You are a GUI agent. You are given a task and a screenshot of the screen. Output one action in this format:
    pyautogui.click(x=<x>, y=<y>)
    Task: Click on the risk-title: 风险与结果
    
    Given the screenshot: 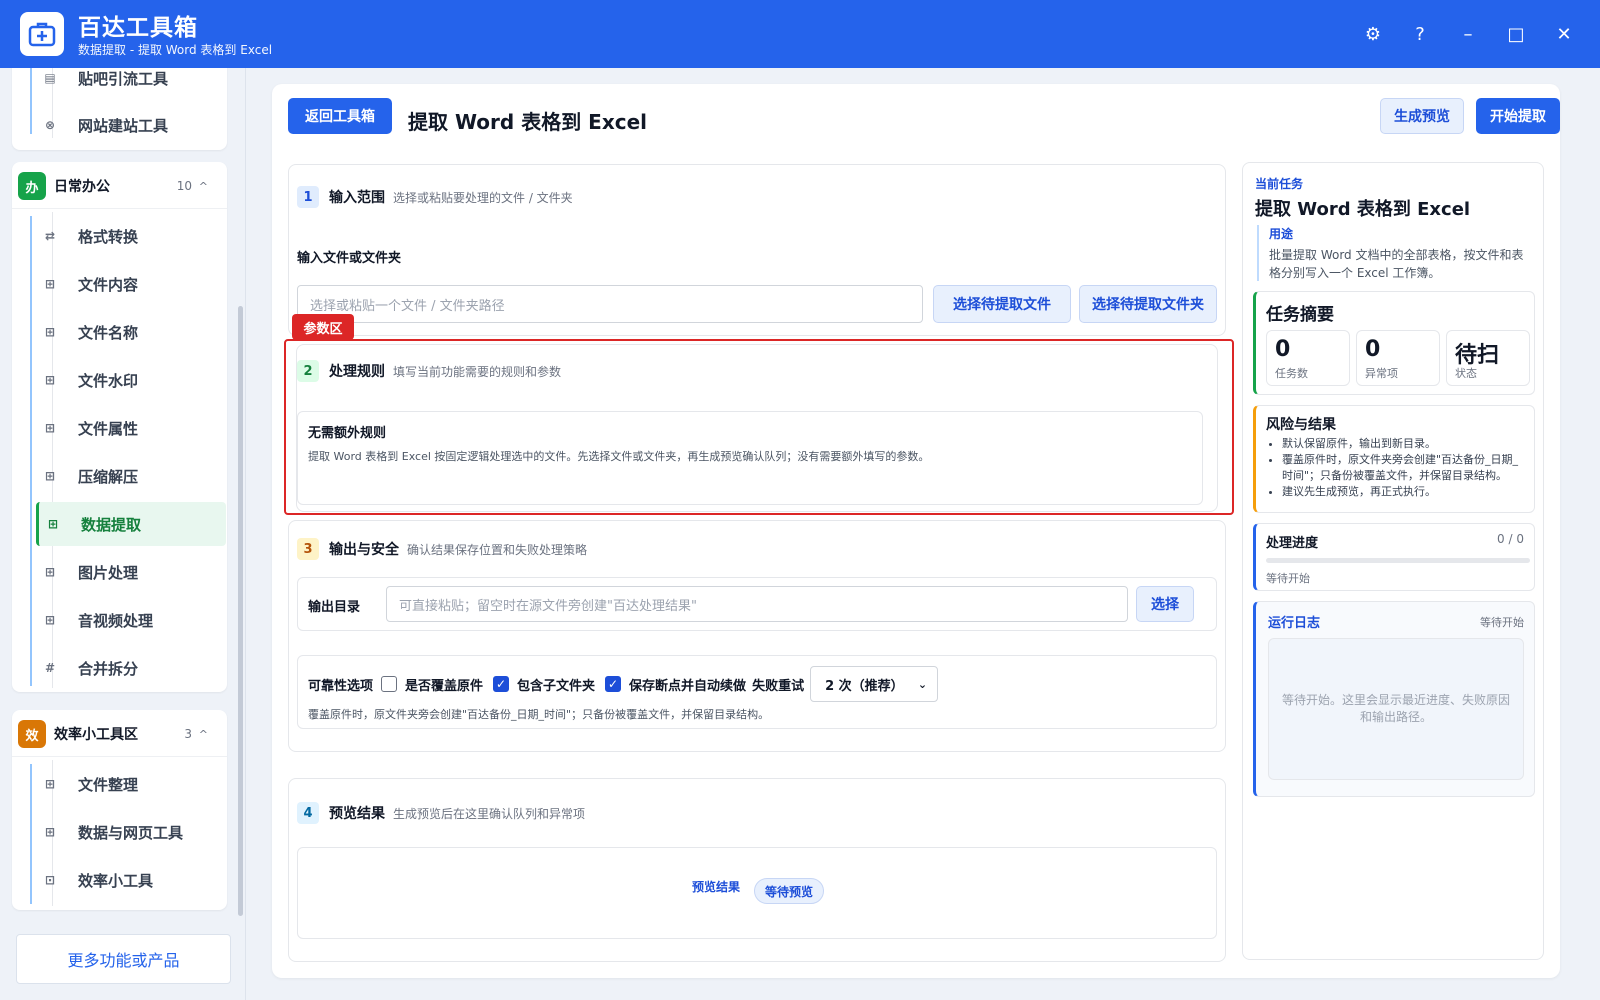 What is the action you would take?
    pyautogui.click(x=1301, y=425)
    